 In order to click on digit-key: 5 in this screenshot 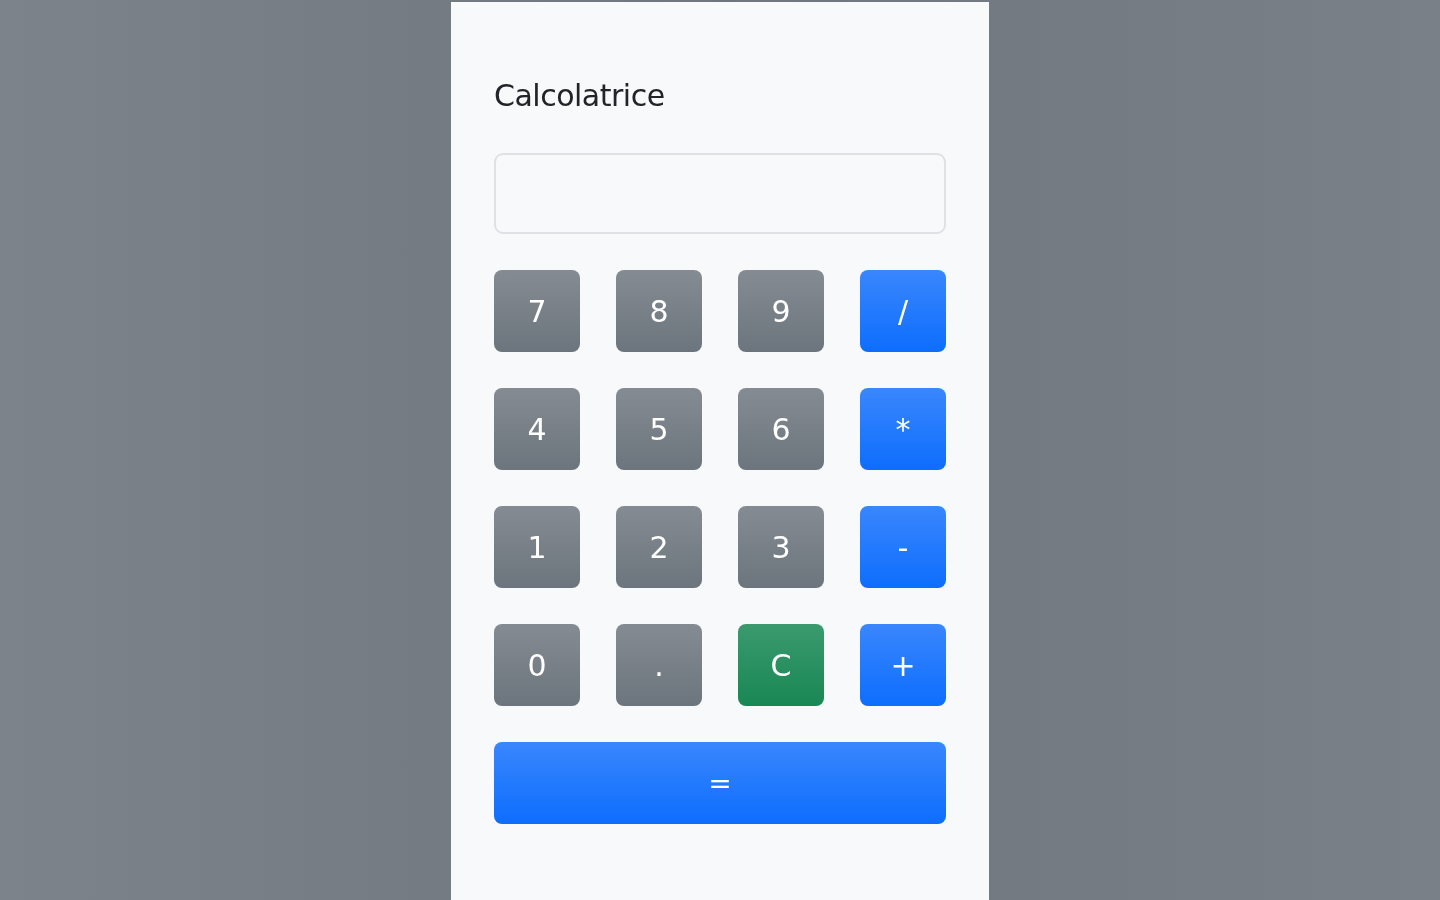, I will do `click(659, 429)`.